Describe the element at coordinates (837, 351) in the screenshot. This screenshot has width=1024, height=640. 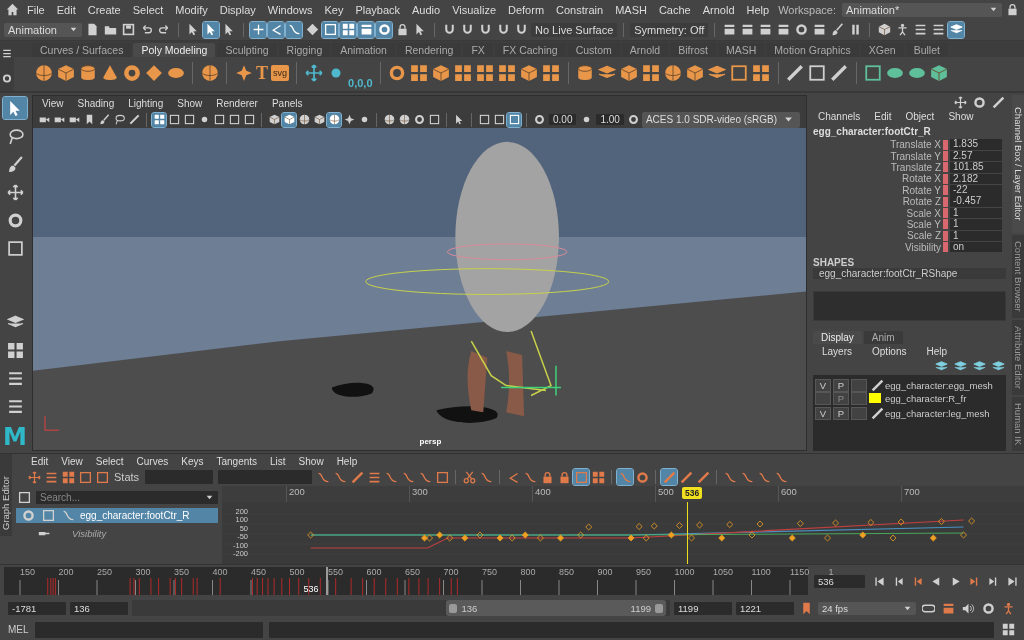
I see `menu-item: Layers` at that location.